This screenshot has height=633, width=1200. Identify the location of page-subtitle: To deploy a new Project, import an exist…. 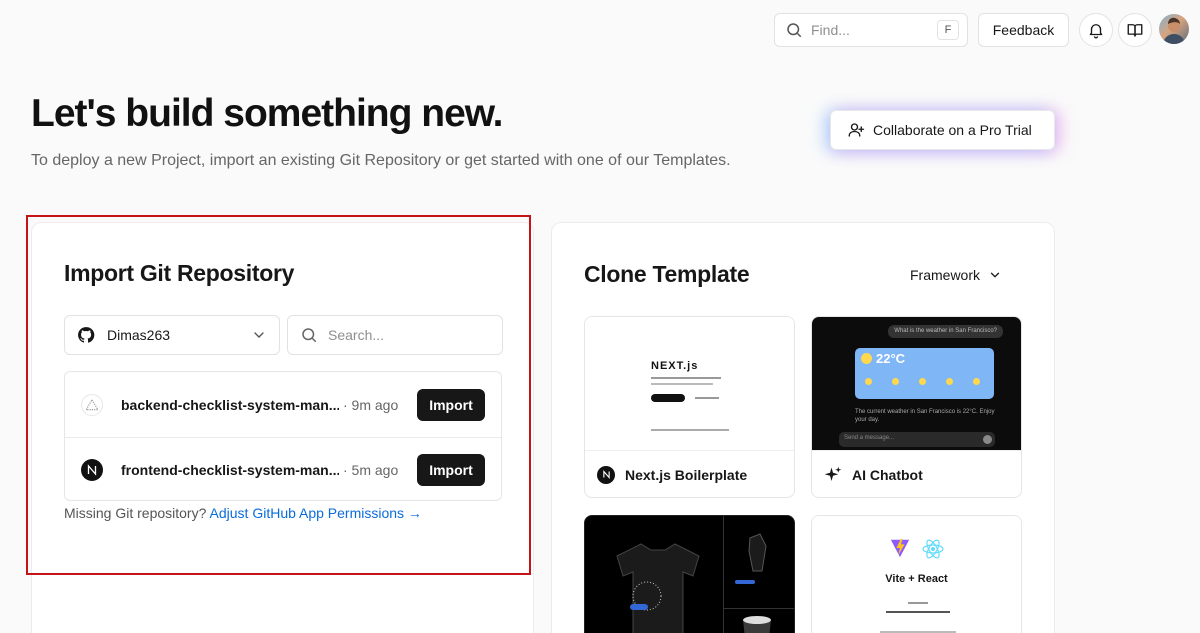
(381, 160).